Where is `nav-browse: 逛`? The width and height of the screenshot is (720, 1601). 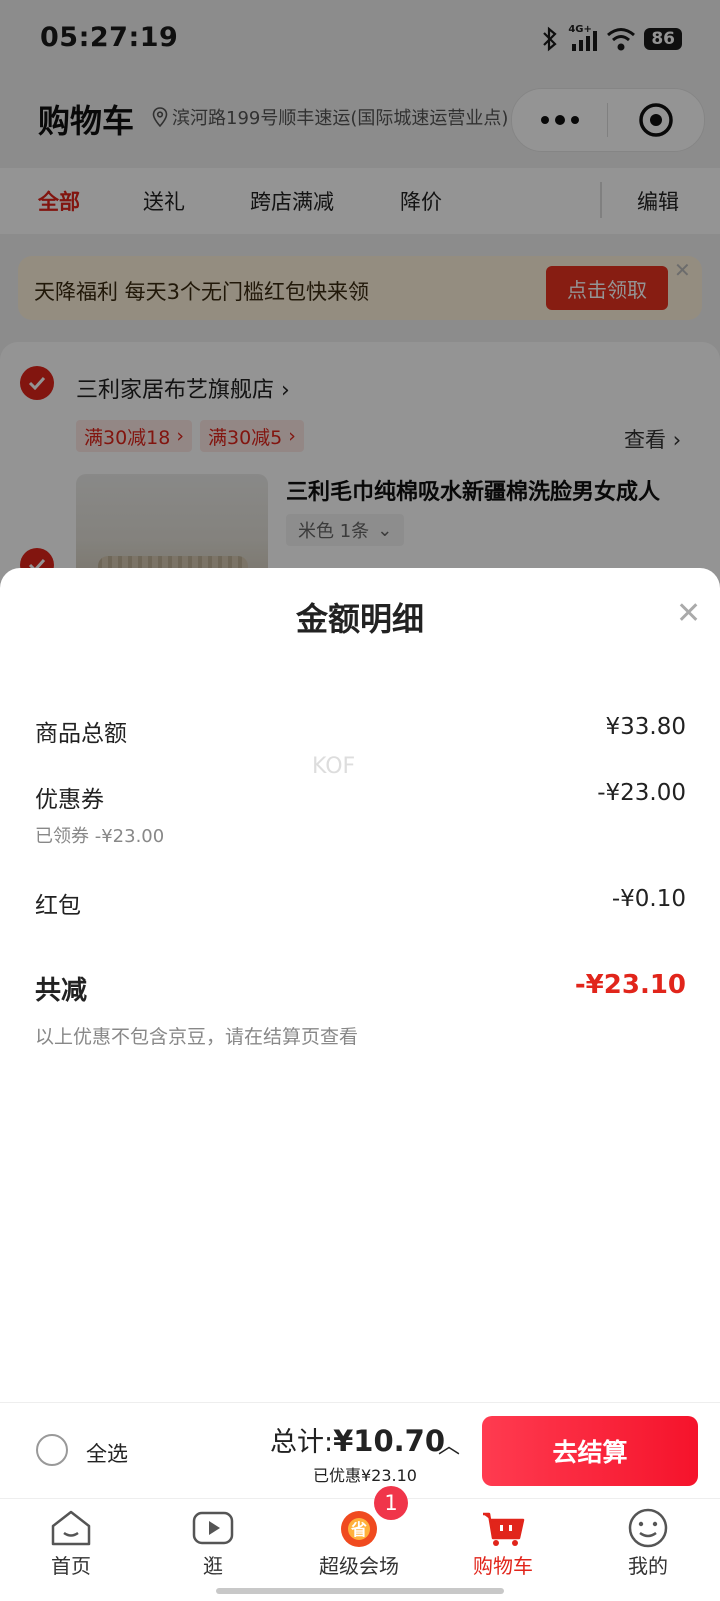 nav-browse: 逛 is located at coordinates (213, 1543).